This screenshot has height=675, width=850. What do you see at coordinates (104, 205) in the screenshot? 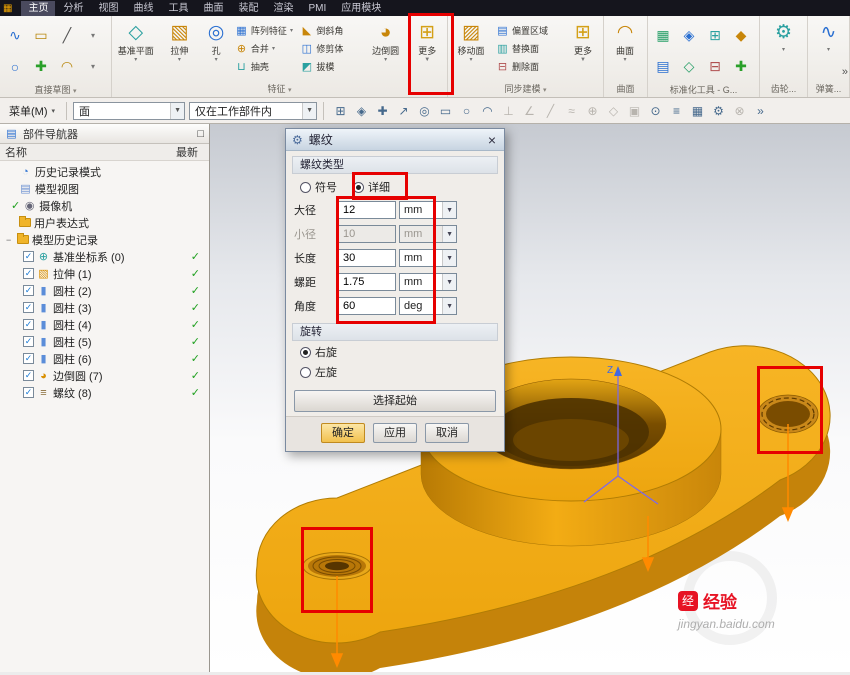
I see `tree-item-cameras: ✓ ◉ 摄像机` at bounding box center [104, 205].